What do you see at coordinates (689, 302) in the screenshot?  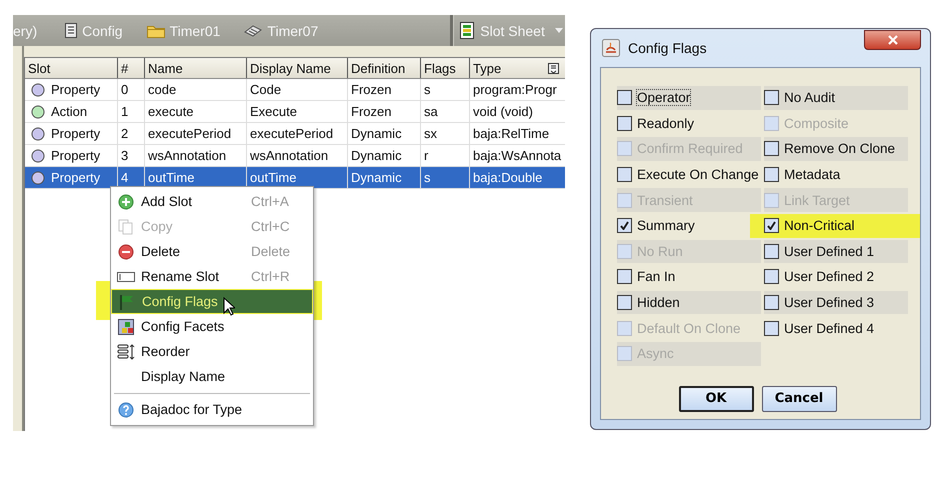 I see `flag-checkbox: Hidden` at bounding box center [689, 302].